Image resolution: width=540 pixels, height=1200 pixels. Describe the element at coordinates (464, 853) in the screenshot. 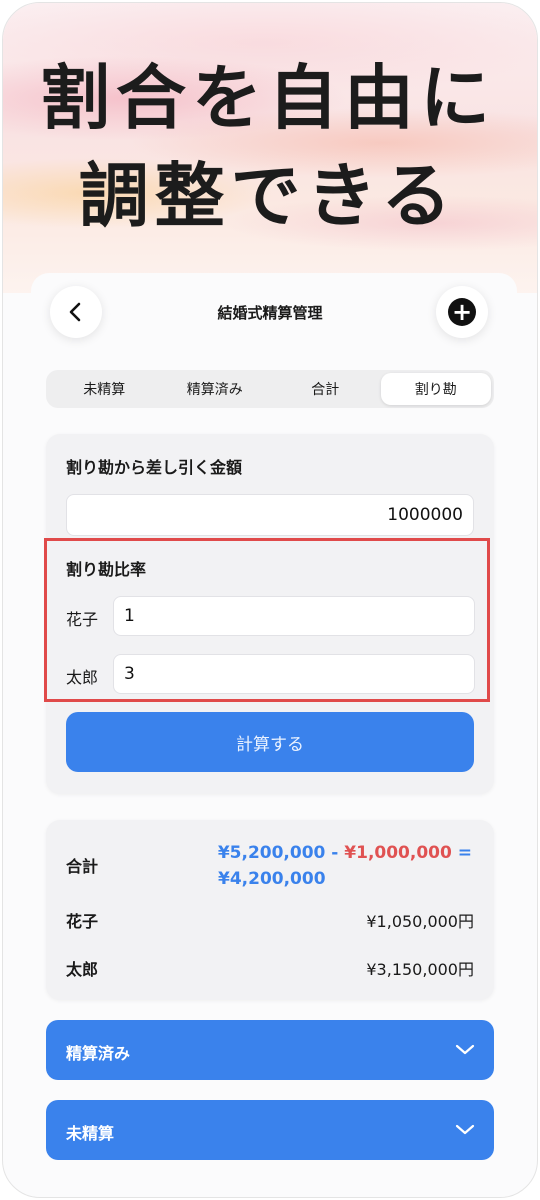

I see `equals-sign: =` at that location.